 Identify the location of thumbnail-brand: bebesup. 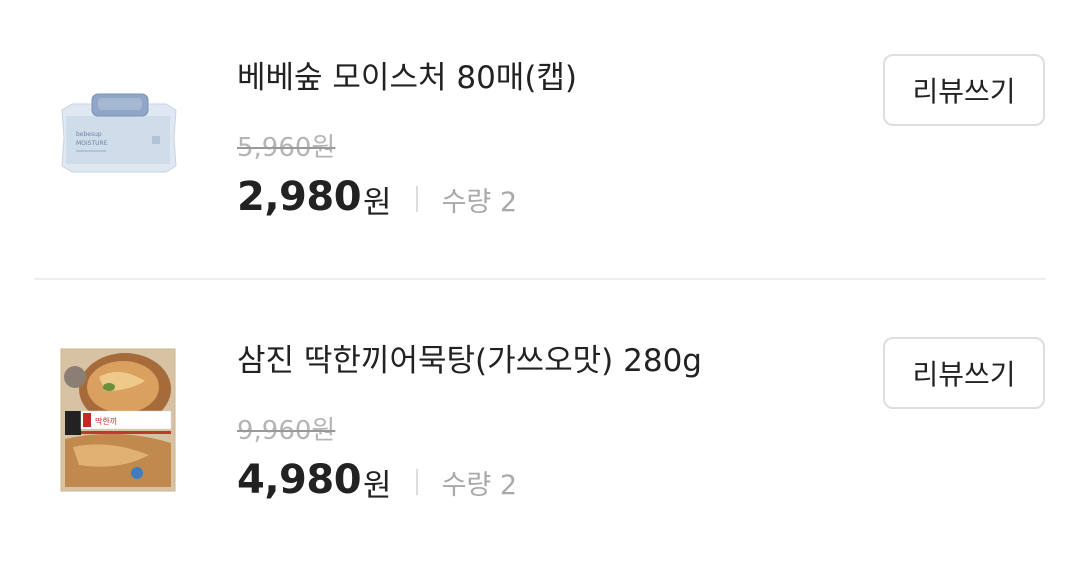
(89, 134).